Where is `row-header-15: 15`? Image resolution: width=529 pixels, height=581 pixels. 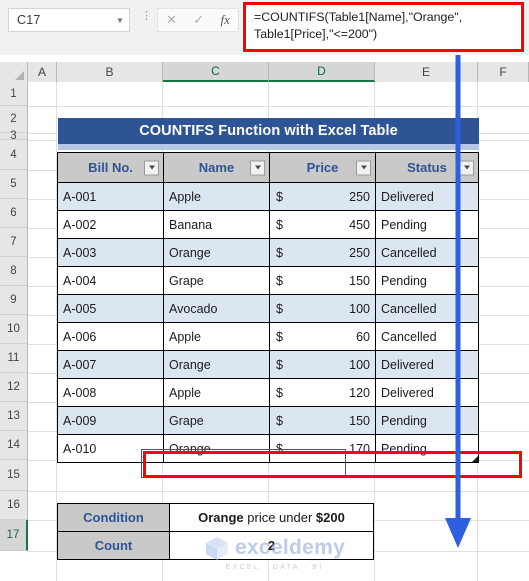 row-header-15: 15 is located at coordinates (14, 475).